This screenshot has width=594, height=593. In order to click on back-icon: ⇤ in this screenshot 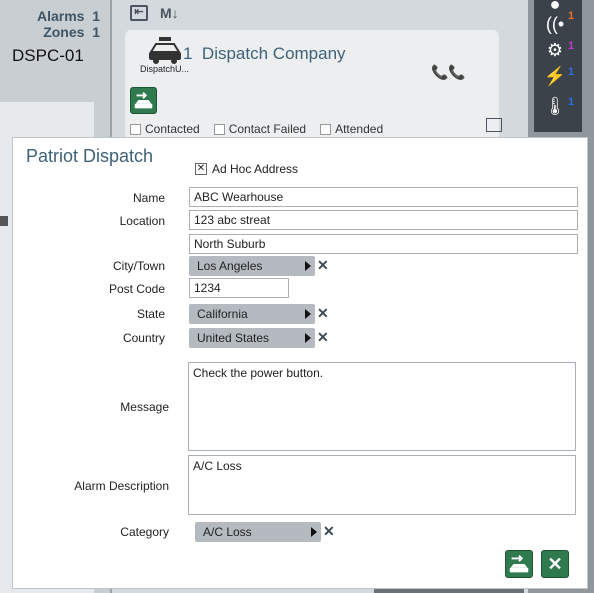, I will do `click(139, 13)`.